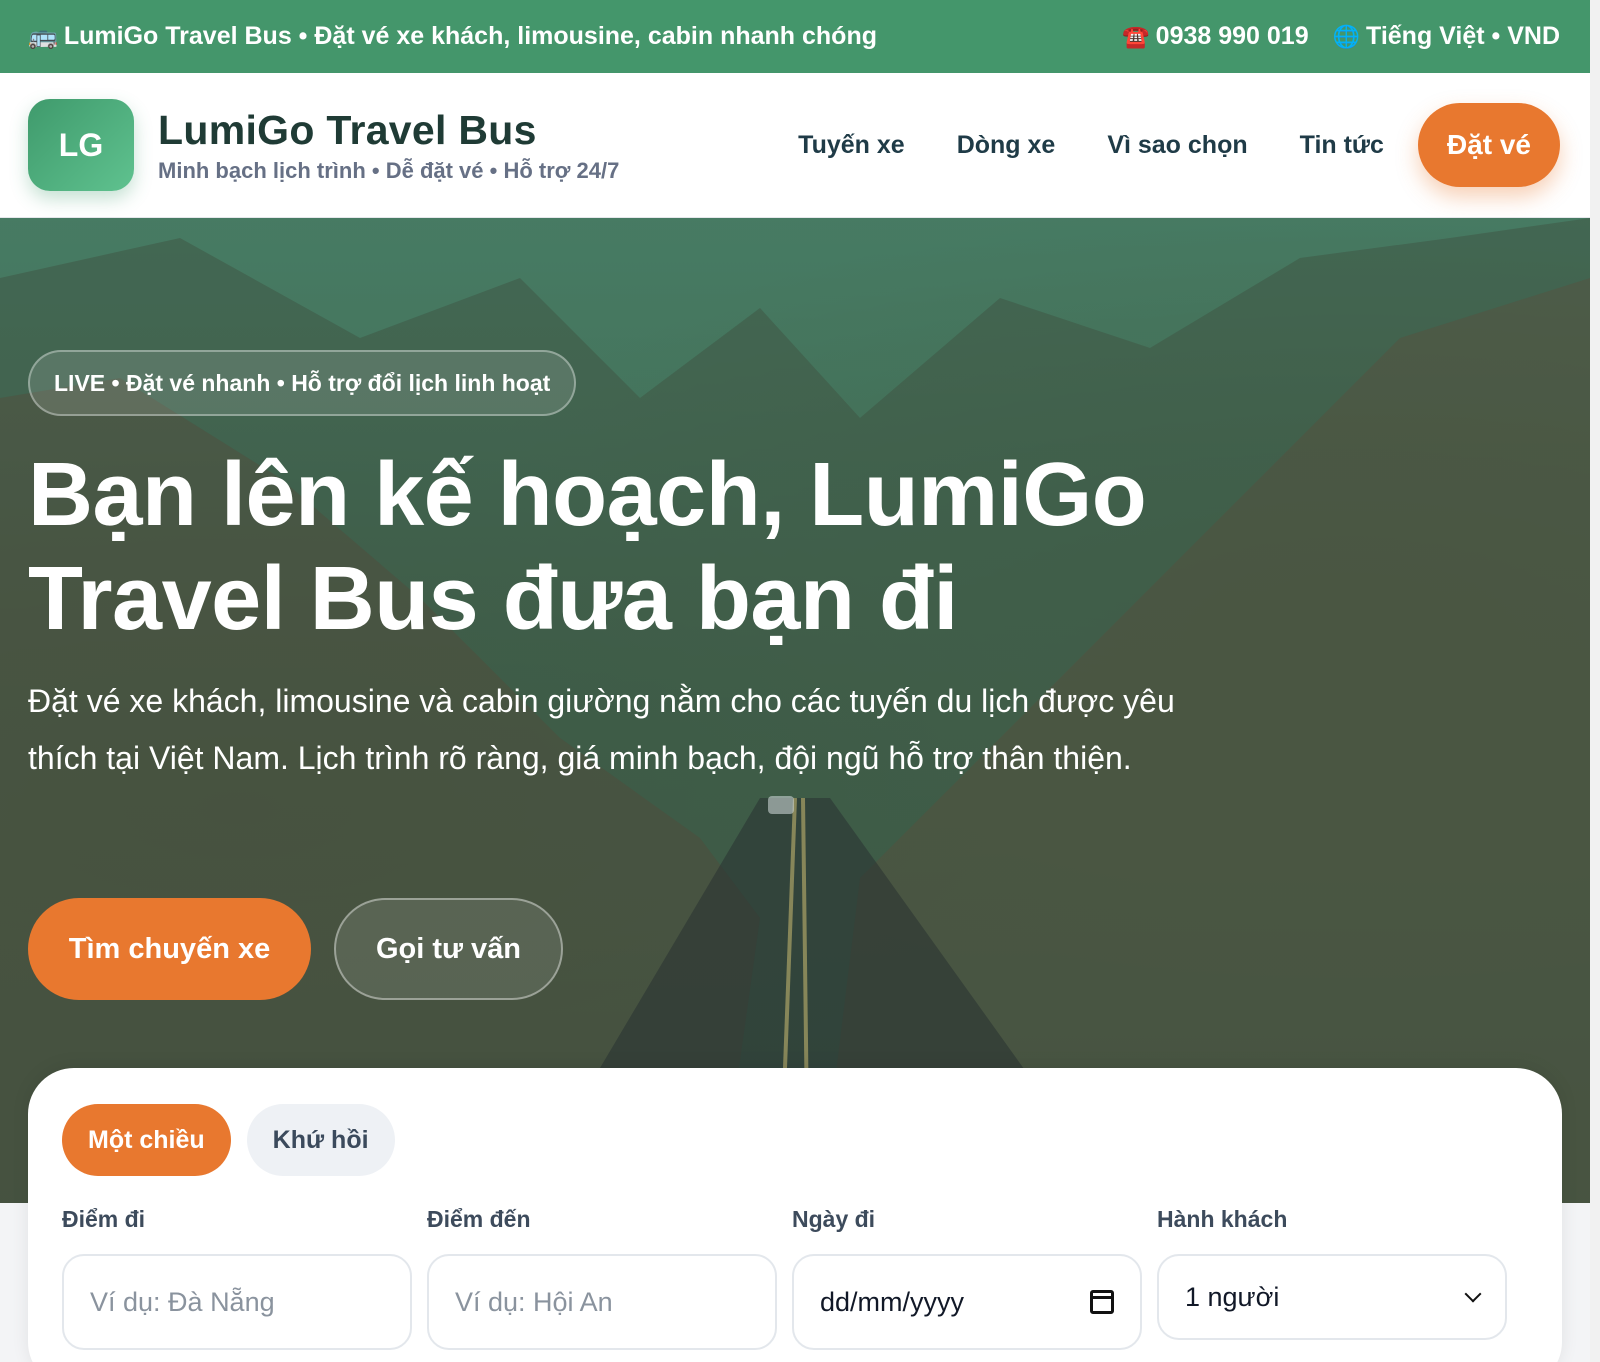 This screenshot has height=1362, width=1600. What do you see at coordinates (146, 1140) in the screenshot?
I see `tab-one-way: Một chiều` at bounding box center [146, 1140].